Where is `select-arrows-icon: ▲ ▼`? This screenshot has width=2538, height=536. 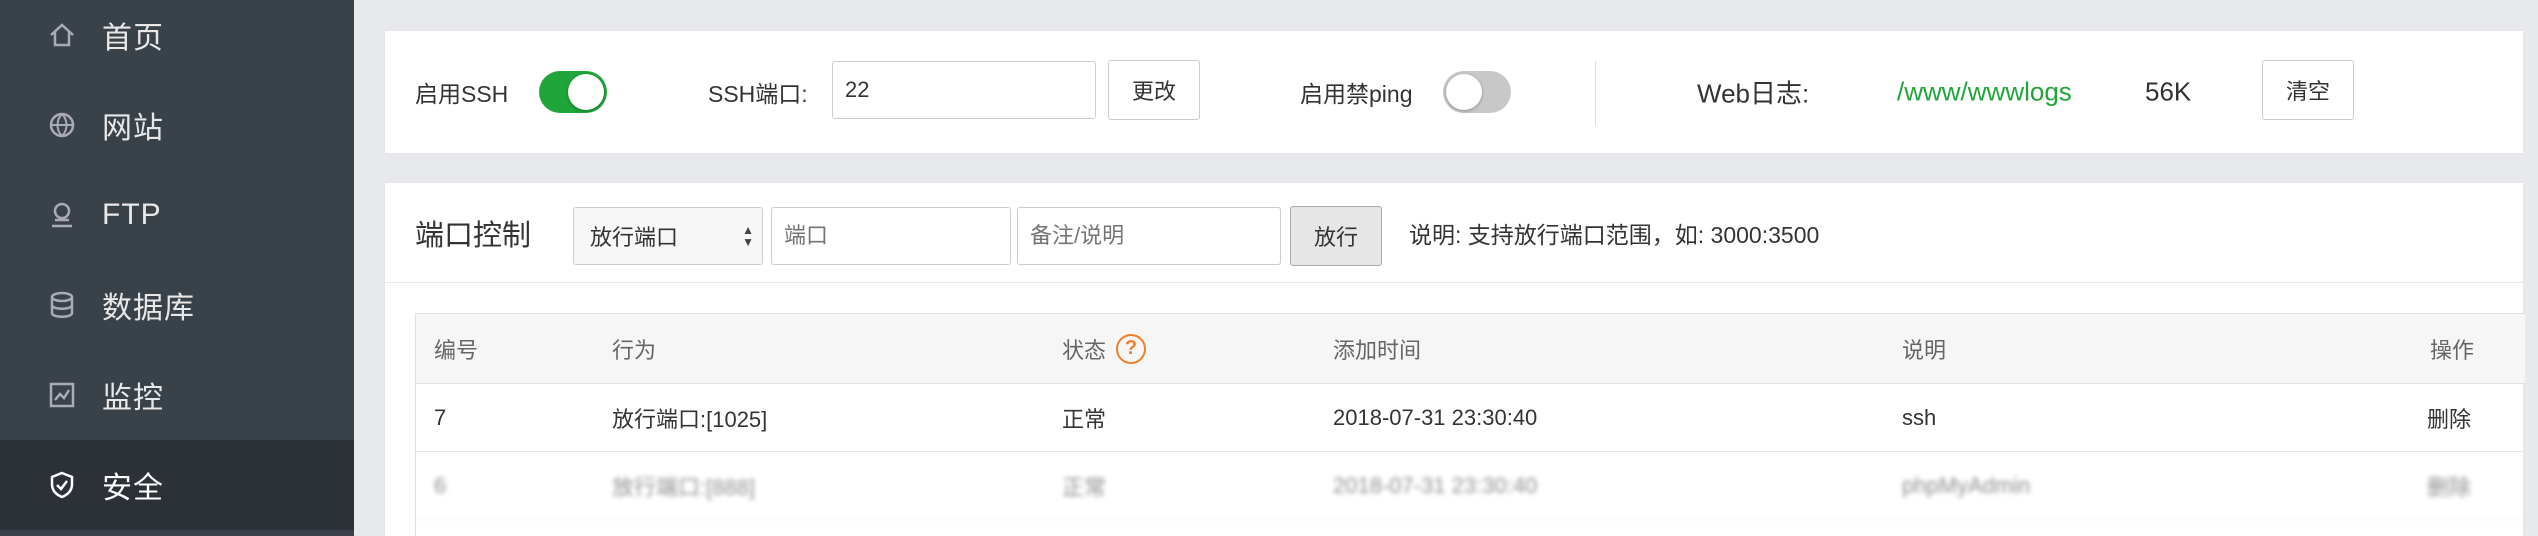
select-arrows-icon: ▲ ▼ is located at coordinates (748, 236).